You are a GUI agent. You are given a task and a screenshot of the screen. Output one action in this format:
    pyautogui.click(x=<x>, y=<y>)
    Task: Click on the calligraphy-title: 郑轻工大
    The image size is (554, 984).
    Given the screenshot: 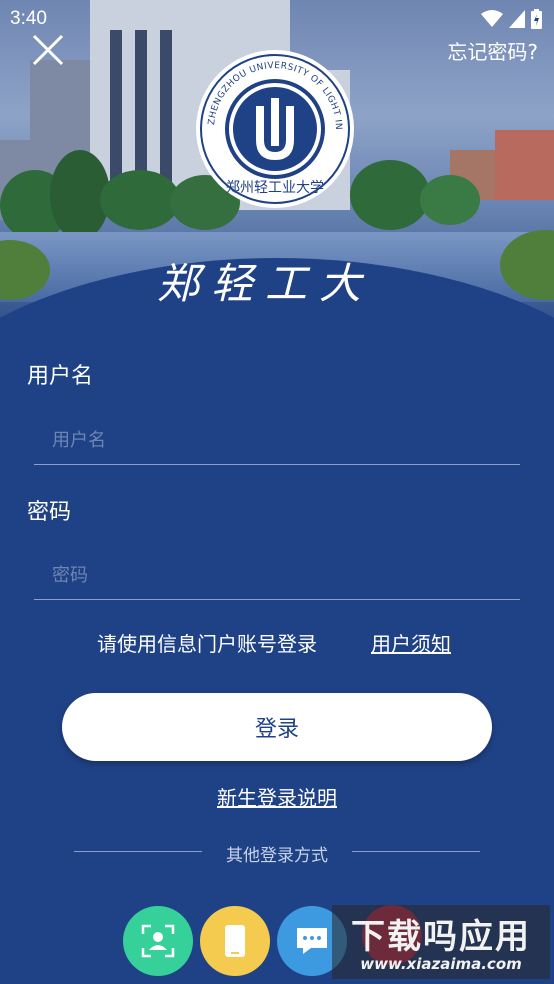 What is the action you would take?
    pyautogui.click(x=264, y=283)
    